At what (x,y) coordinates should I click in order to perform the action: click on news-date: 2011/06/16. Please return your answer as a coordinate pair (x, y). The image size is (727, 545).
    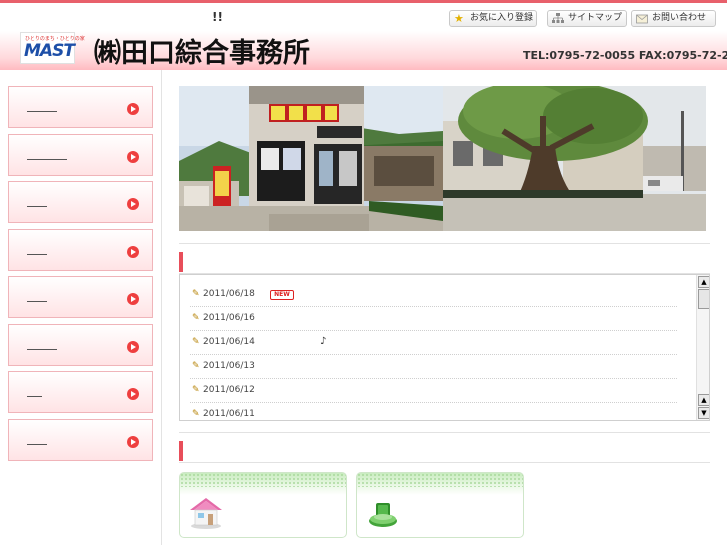
    Looking at the image, I should click on (229, 318).